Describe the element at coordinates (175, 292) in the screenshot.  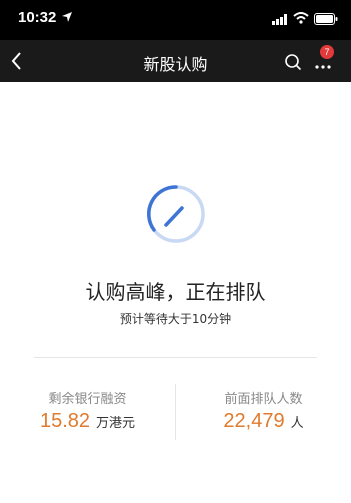
I see `queue-headline: 认购高峰，正在排队` at that location.